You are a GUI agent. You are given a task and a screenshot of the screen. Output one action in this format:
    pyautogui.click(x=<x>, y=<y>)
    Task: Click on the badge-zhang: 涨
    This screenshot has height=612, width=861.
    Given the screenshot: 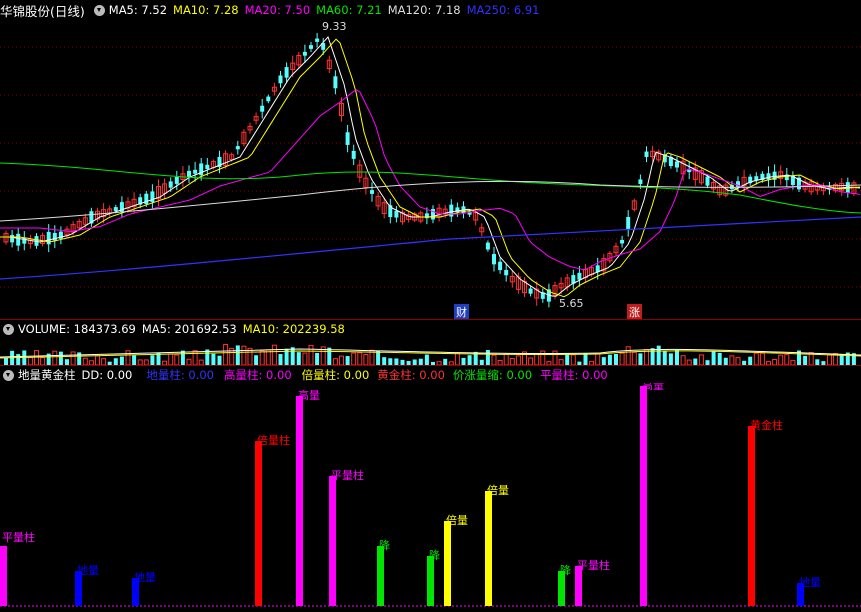 What is the action you would take?
    pyautogui.click(x=634, y=312)
    